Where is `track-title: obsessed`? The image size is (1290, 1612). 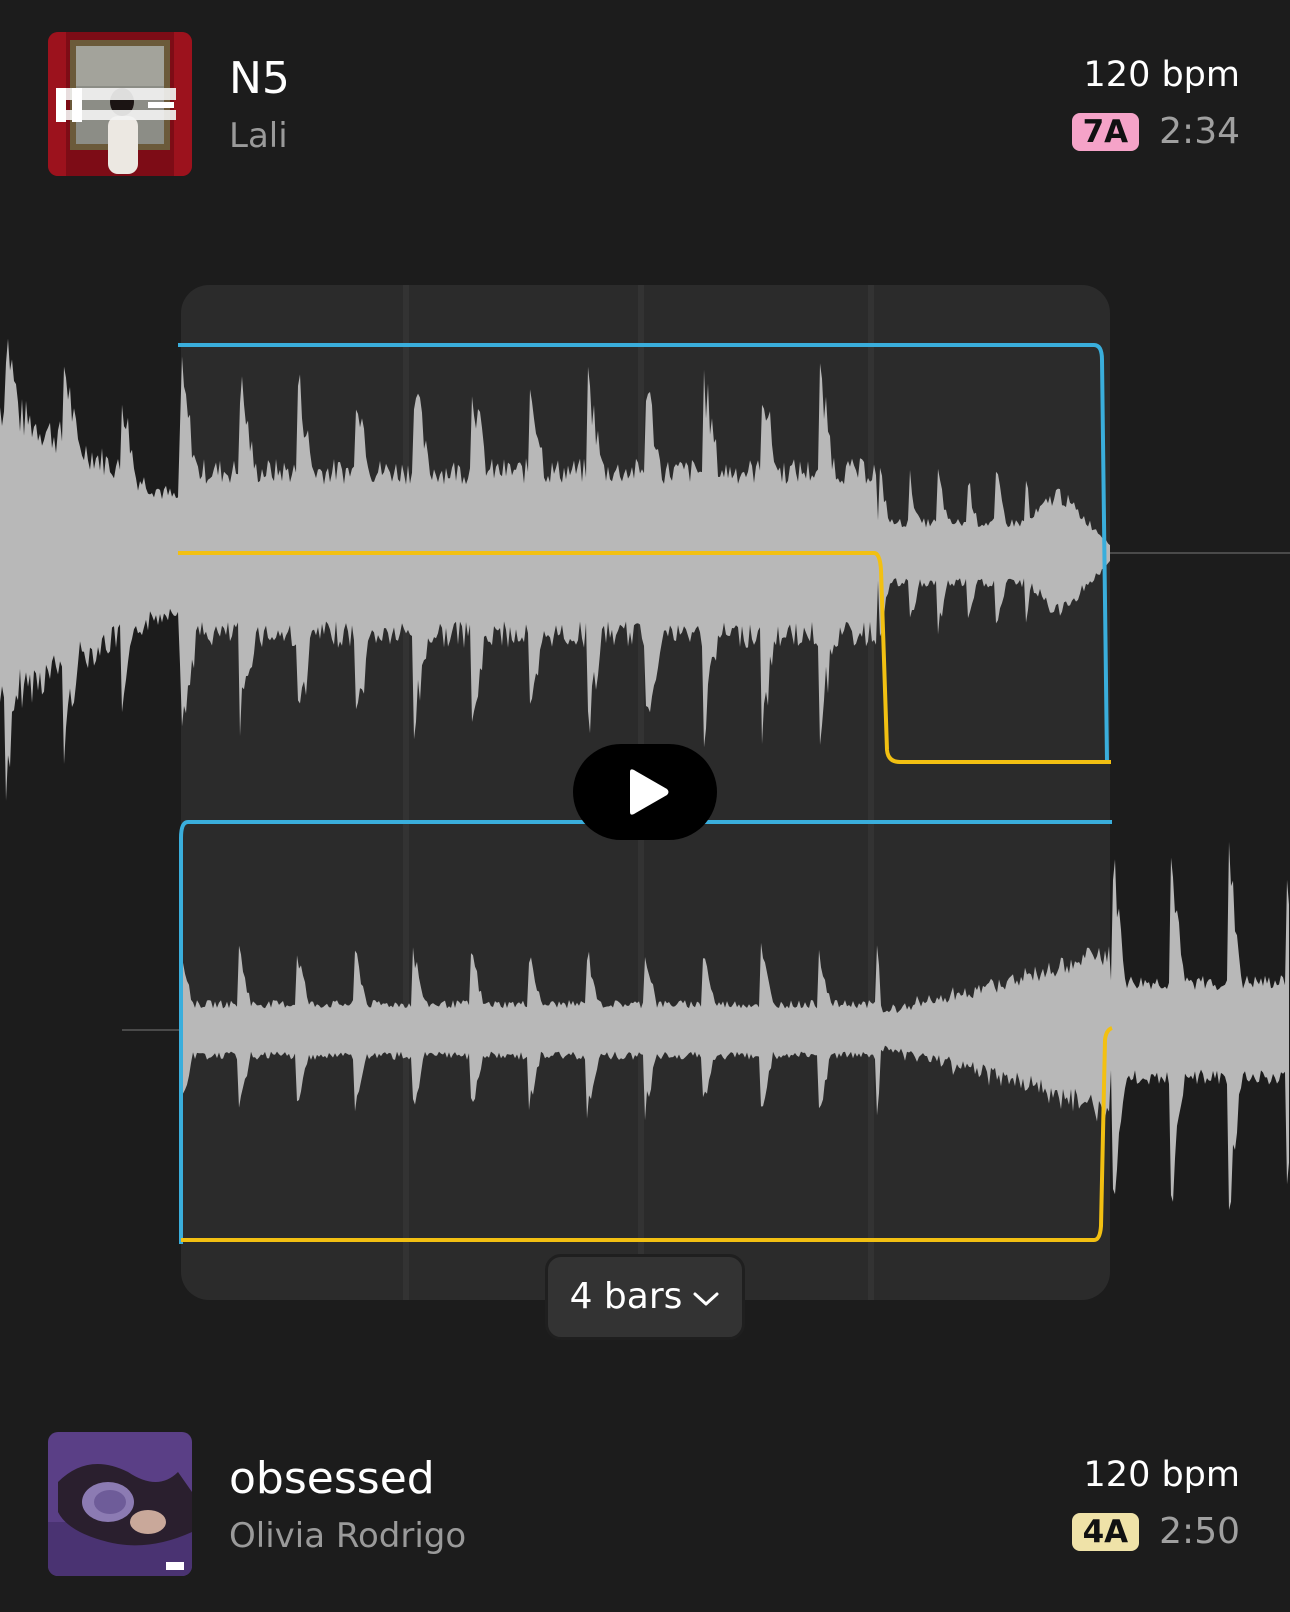
track-title: obsessed is located at coordinates (332, 1478).